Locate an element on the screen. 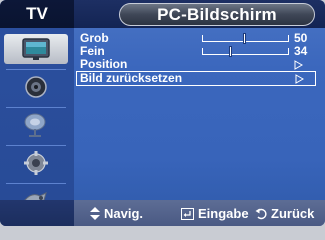 This screenshot has height=240, width=325. hint-back-label: Zurück is located at coordinates (293, 213).